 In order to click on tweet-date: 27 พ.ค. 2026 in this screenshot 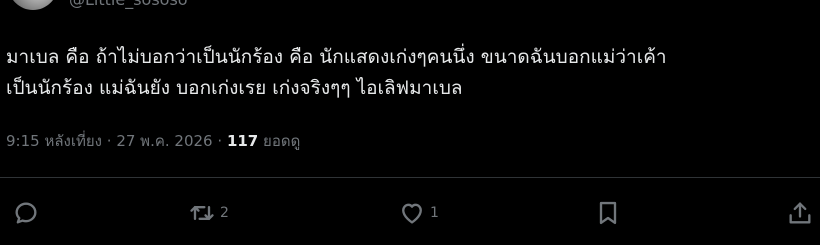, I will do `click(164, 141)`.